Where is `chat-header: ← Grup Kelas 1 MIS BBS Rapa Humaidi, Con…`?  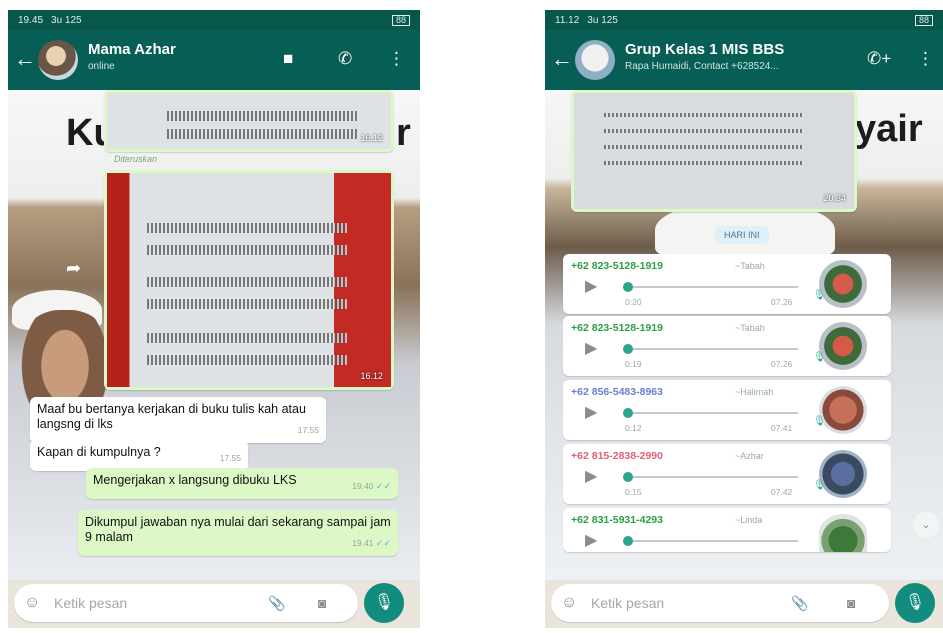 chat-header: ← Grup Kelas 1 MIS BBS Rapa Humaidi, Con… is located at coordinates (744, 60).